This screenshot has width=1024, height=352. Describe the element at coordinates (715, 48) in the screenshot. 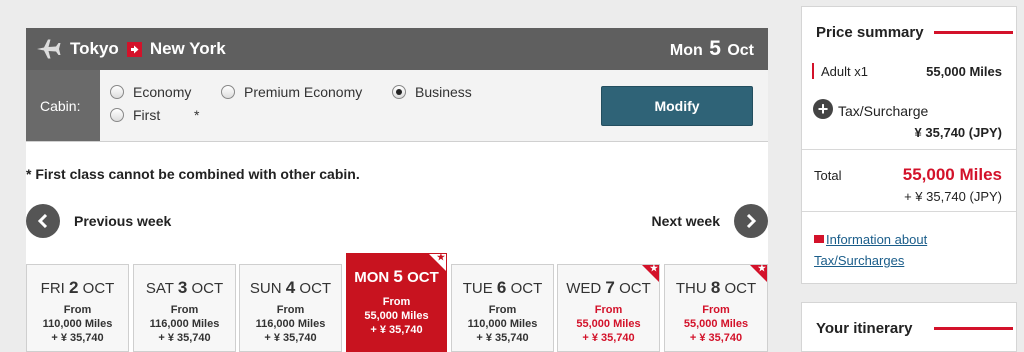

I see `route-day: 5` at that location.